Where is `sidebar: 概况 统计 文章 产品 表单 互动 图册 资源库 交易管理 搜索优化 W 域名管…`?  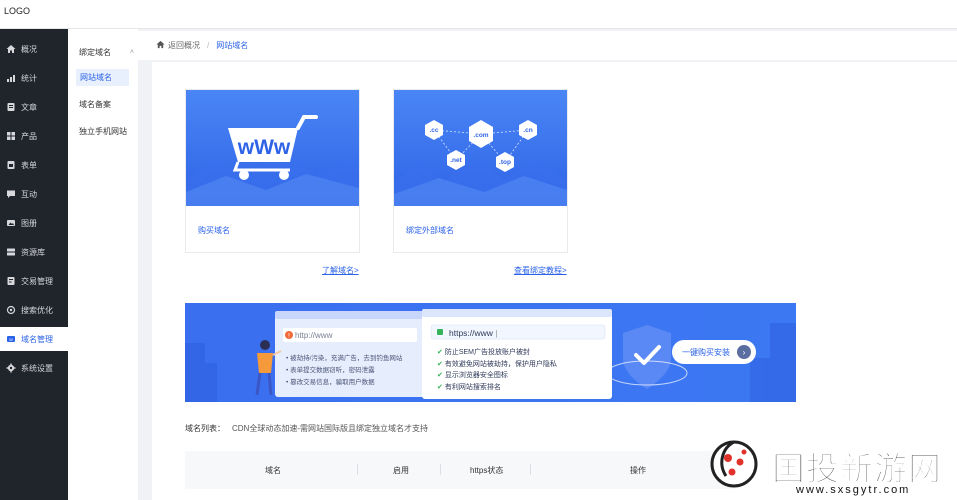
sidebar: 概况 统计 文章 产品 表单 互动 图册 资源库 交易管理 搜索优化 W 域名管… is located at coordinates (34, 264).